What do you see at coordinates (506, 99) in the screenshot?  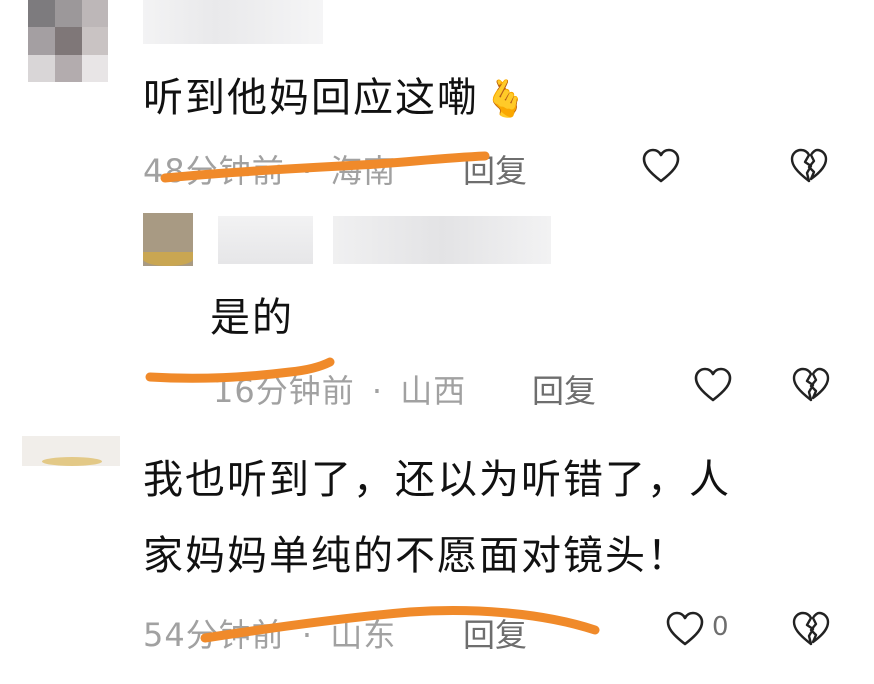 I see `finger-heart-emoji: 🫰` at bounding box center [506, 99].